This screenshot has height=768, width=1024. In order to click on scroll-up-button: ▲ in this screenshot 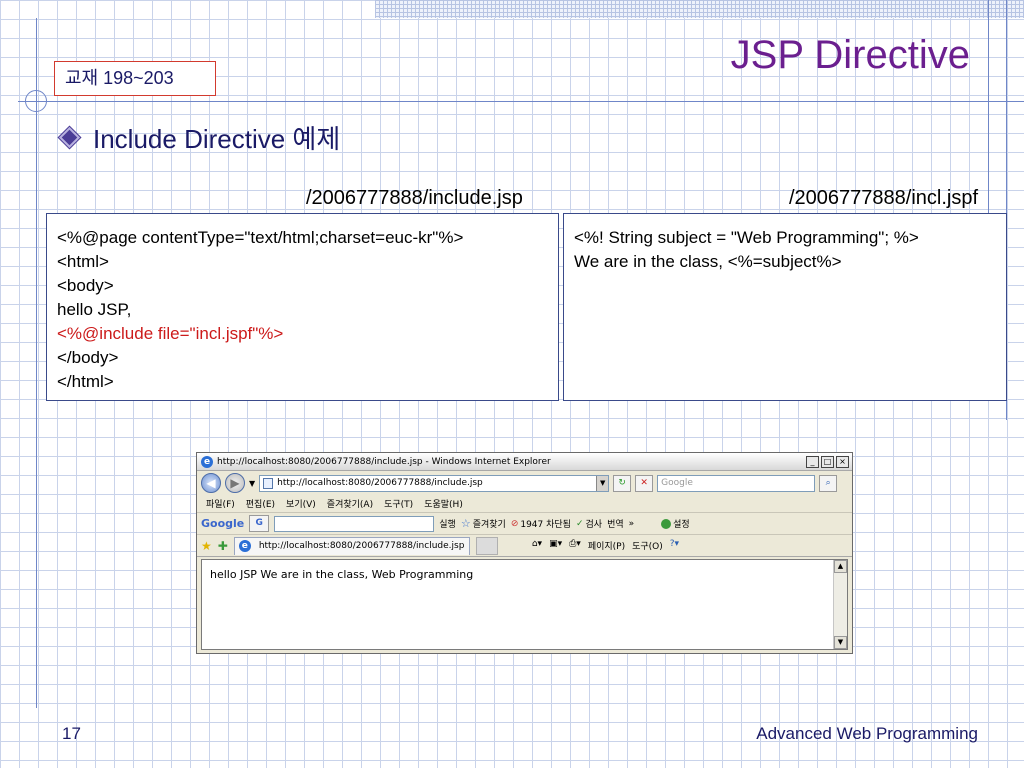, I will do `click(840, 566)`.